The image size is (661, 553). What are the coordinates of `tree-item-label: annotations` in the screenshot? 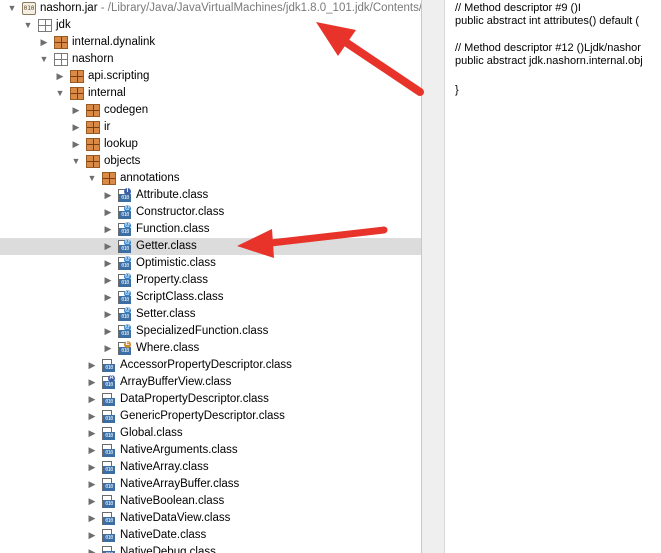 It's located at (150, 178).